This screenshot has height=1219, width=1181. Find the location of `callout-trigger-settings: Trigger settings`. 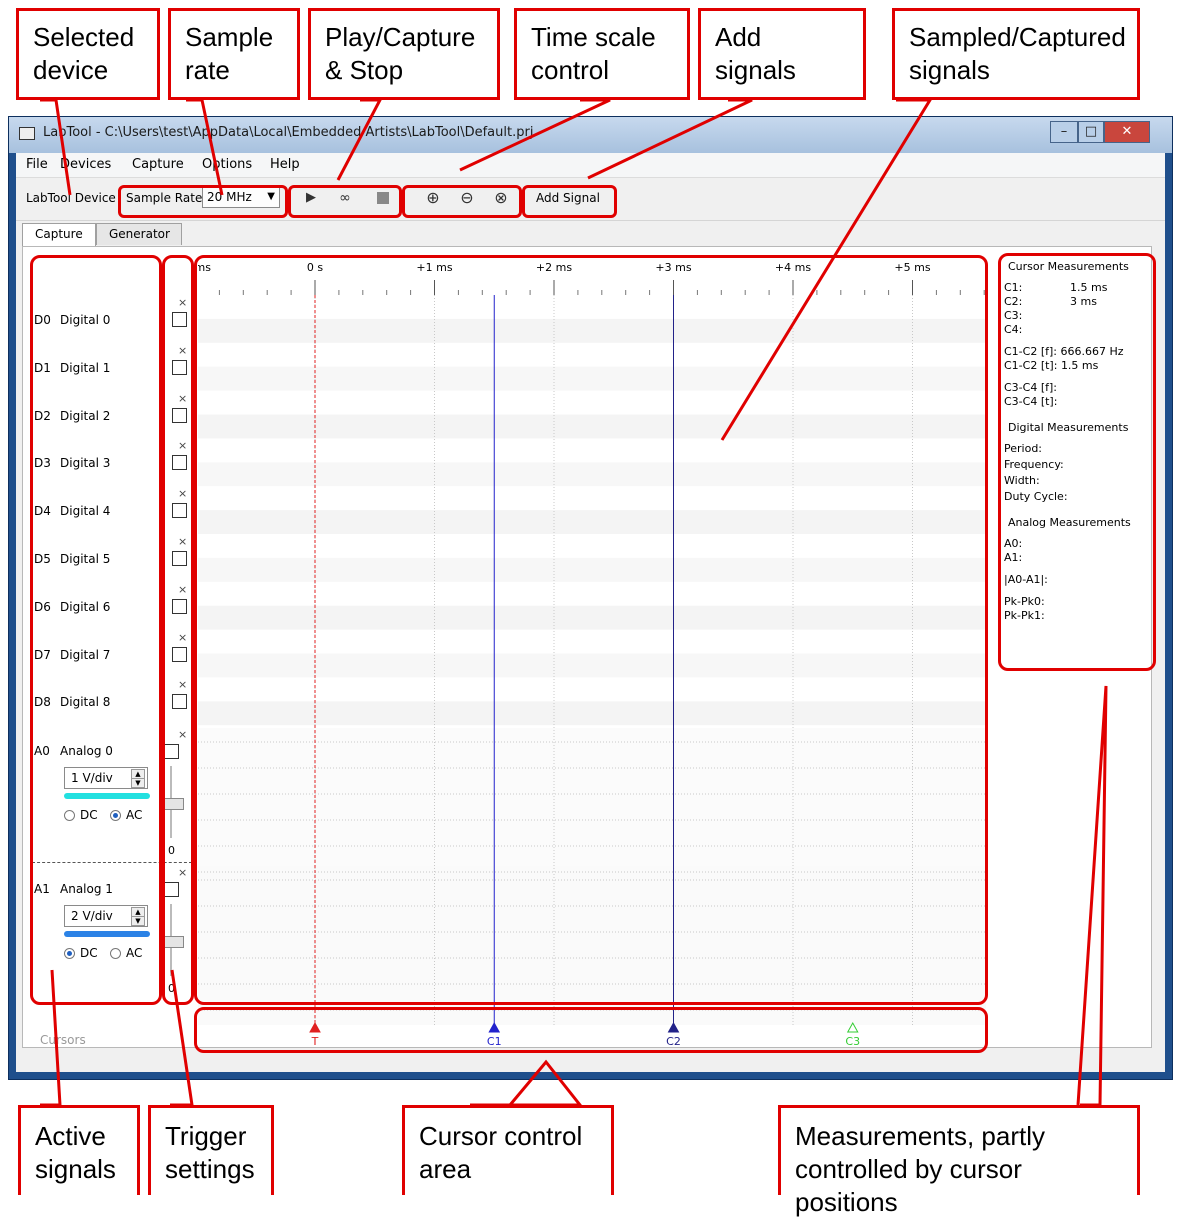

callout-trigger-settings: Trigger settings is located at coordinates (211, 1150).